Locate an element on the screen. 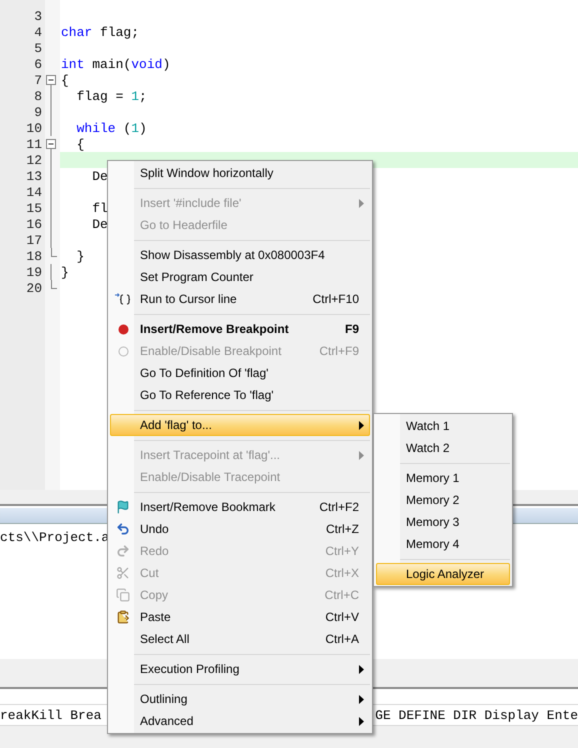  code-text: fl is located at coordinates (99, 208).